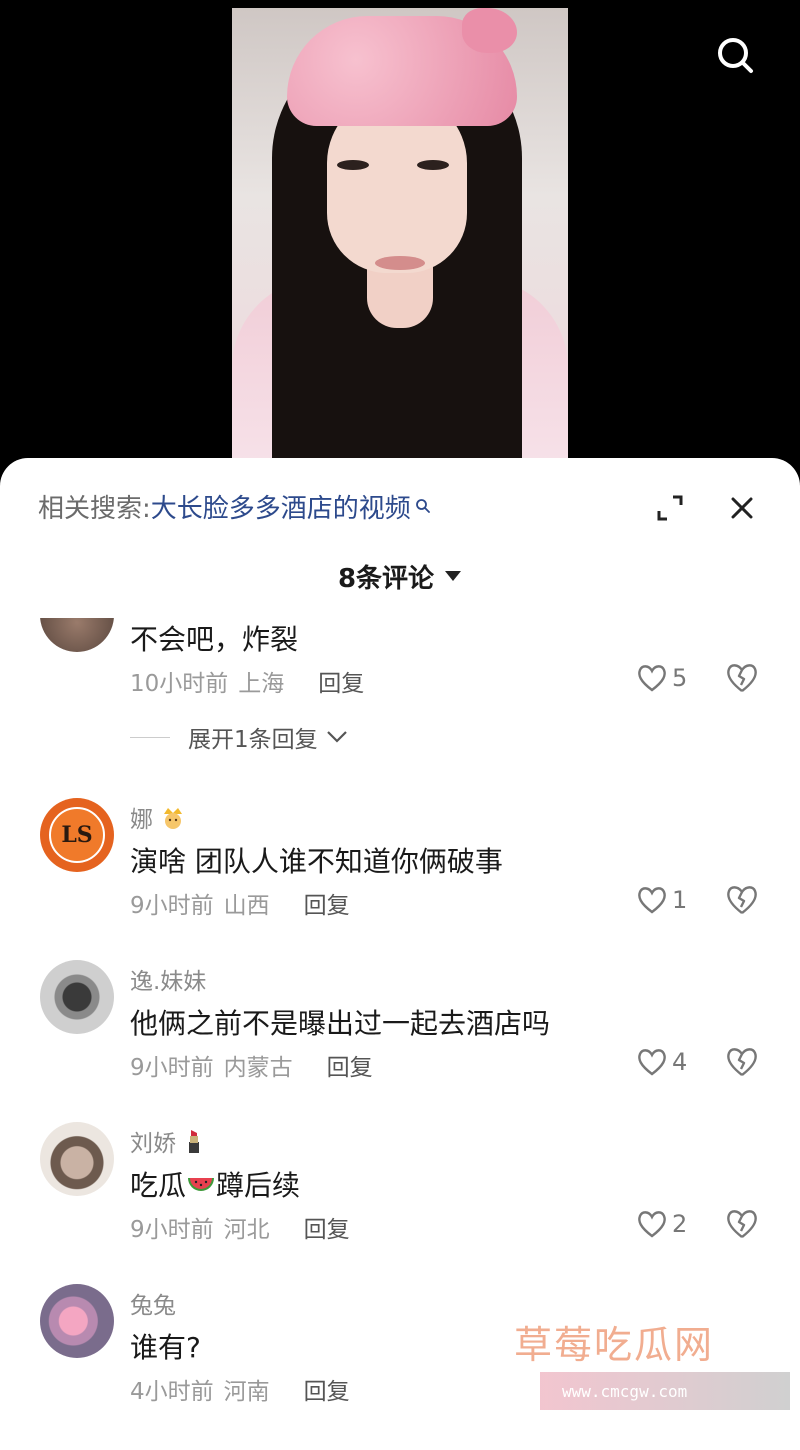 The height and width of the screenshot is (1450, 800). I want to click on comment-meta: 9小时前 河北 回复, so click(240, 1227).